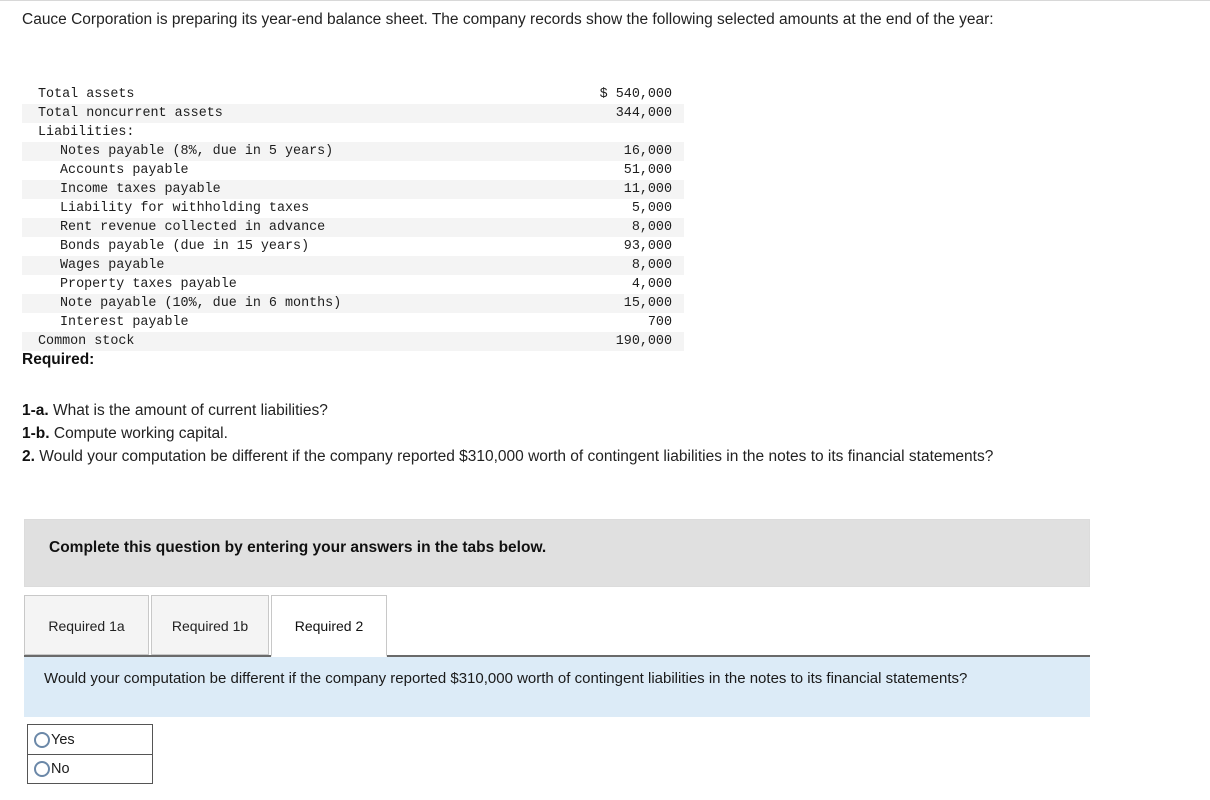 This screenshot has height=800, width=1210. What do you see at coordinates (353, 246) in the screenshot?
I see `table-row: Bonds payable (due in 15 years) 93,000` at bounding box center [353, 246].